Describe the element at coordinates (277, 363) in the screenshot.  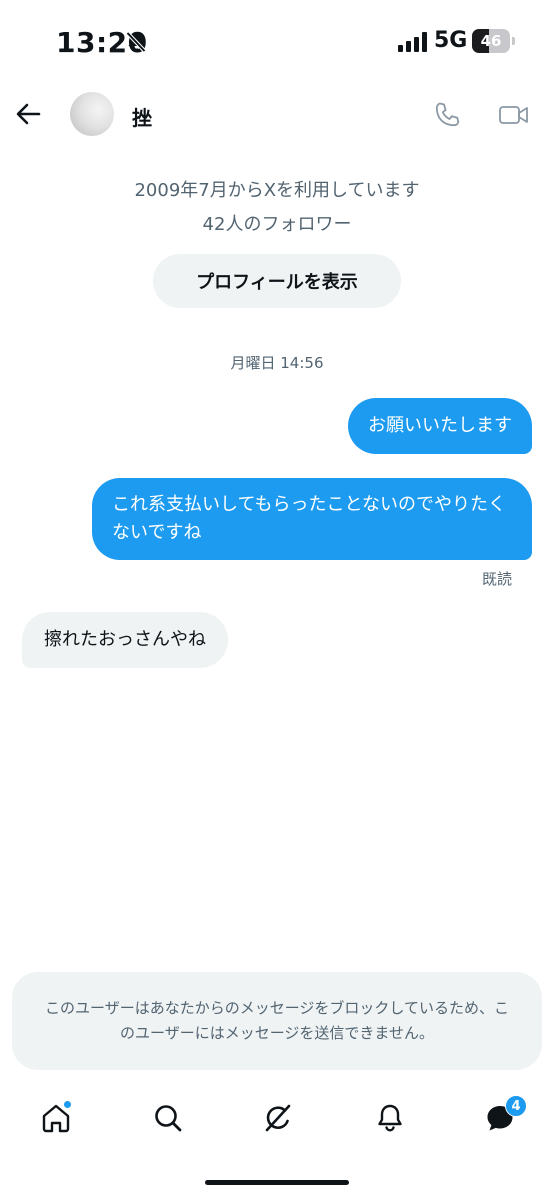
I see `message-timestamp: 月曜日 14:56` at that location.